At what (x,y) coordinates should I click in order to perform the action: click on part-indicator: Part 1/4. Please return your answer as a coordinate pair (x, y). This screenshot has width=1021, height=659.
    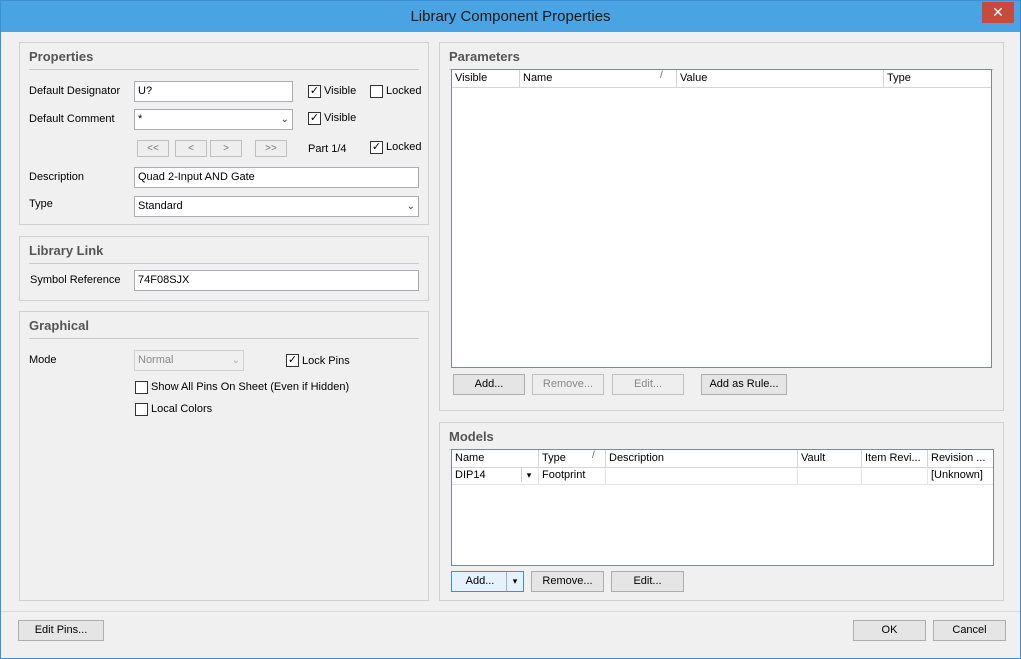
    Looking at the image, I should click on (327, 149).